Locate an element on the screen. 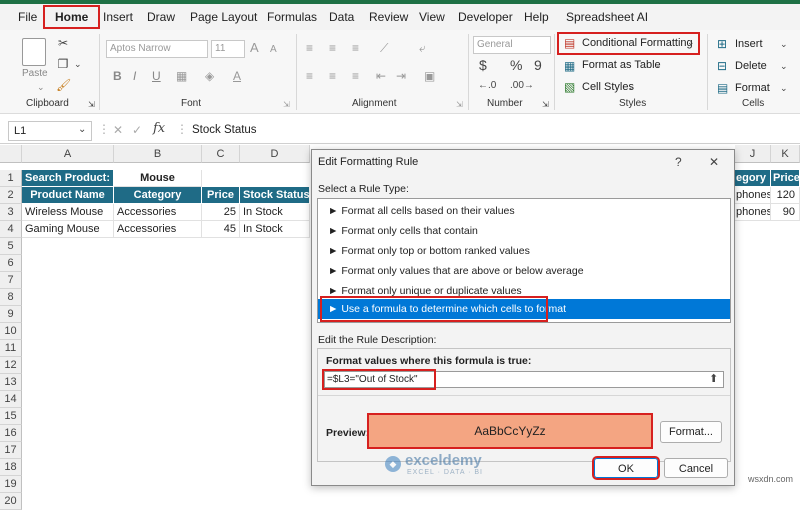 The width and height of the screenshot is (800, 510). table-header-product-name: Product Name is located at coordinates (68, 195).